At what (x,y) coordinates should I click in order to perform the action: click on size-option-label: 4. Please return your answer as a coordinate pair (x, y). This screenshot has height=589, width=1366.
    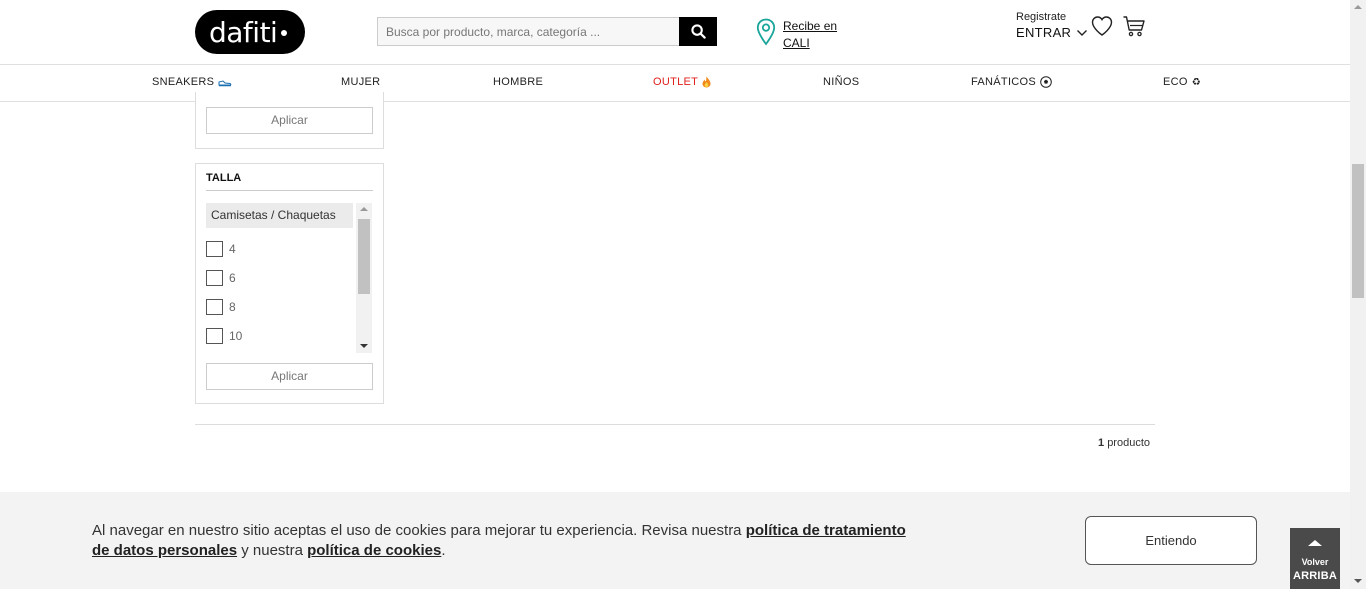
    Looking at the image, I should click on (232, 249).